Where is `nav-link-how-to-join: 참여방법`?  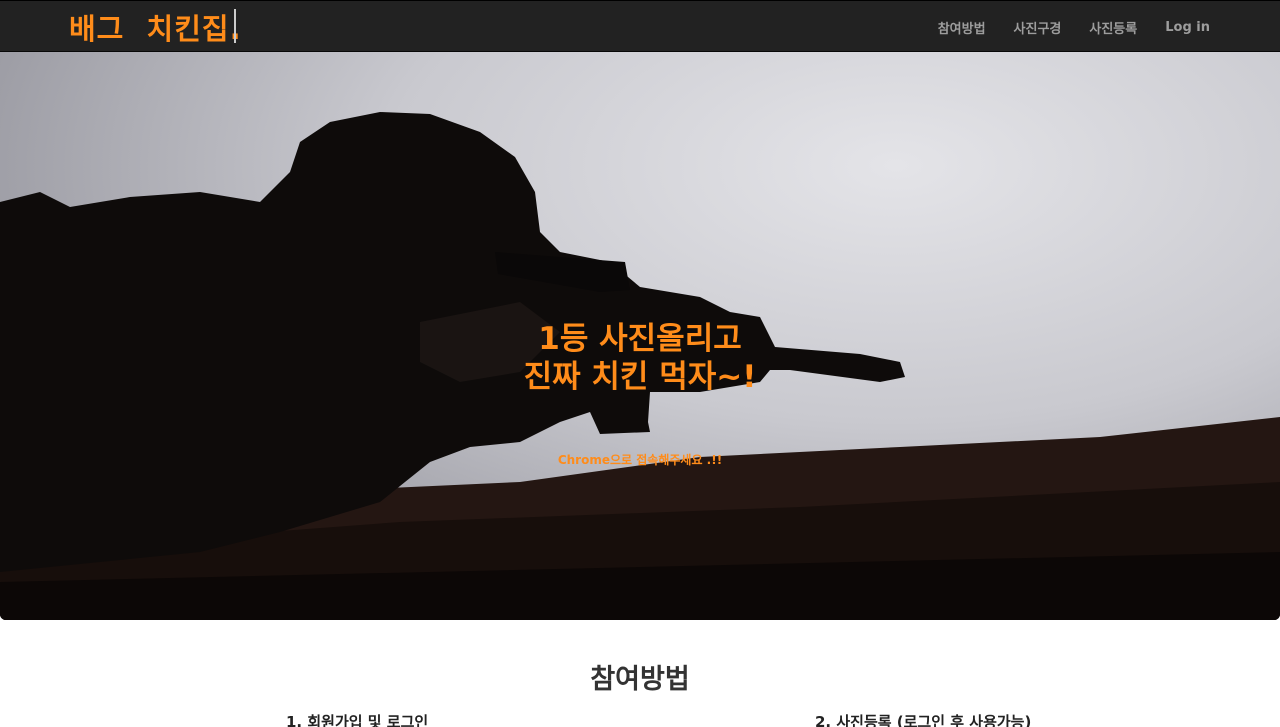
nav-link-how-to-join: 참여방법 is located at coordinates (962, 27).